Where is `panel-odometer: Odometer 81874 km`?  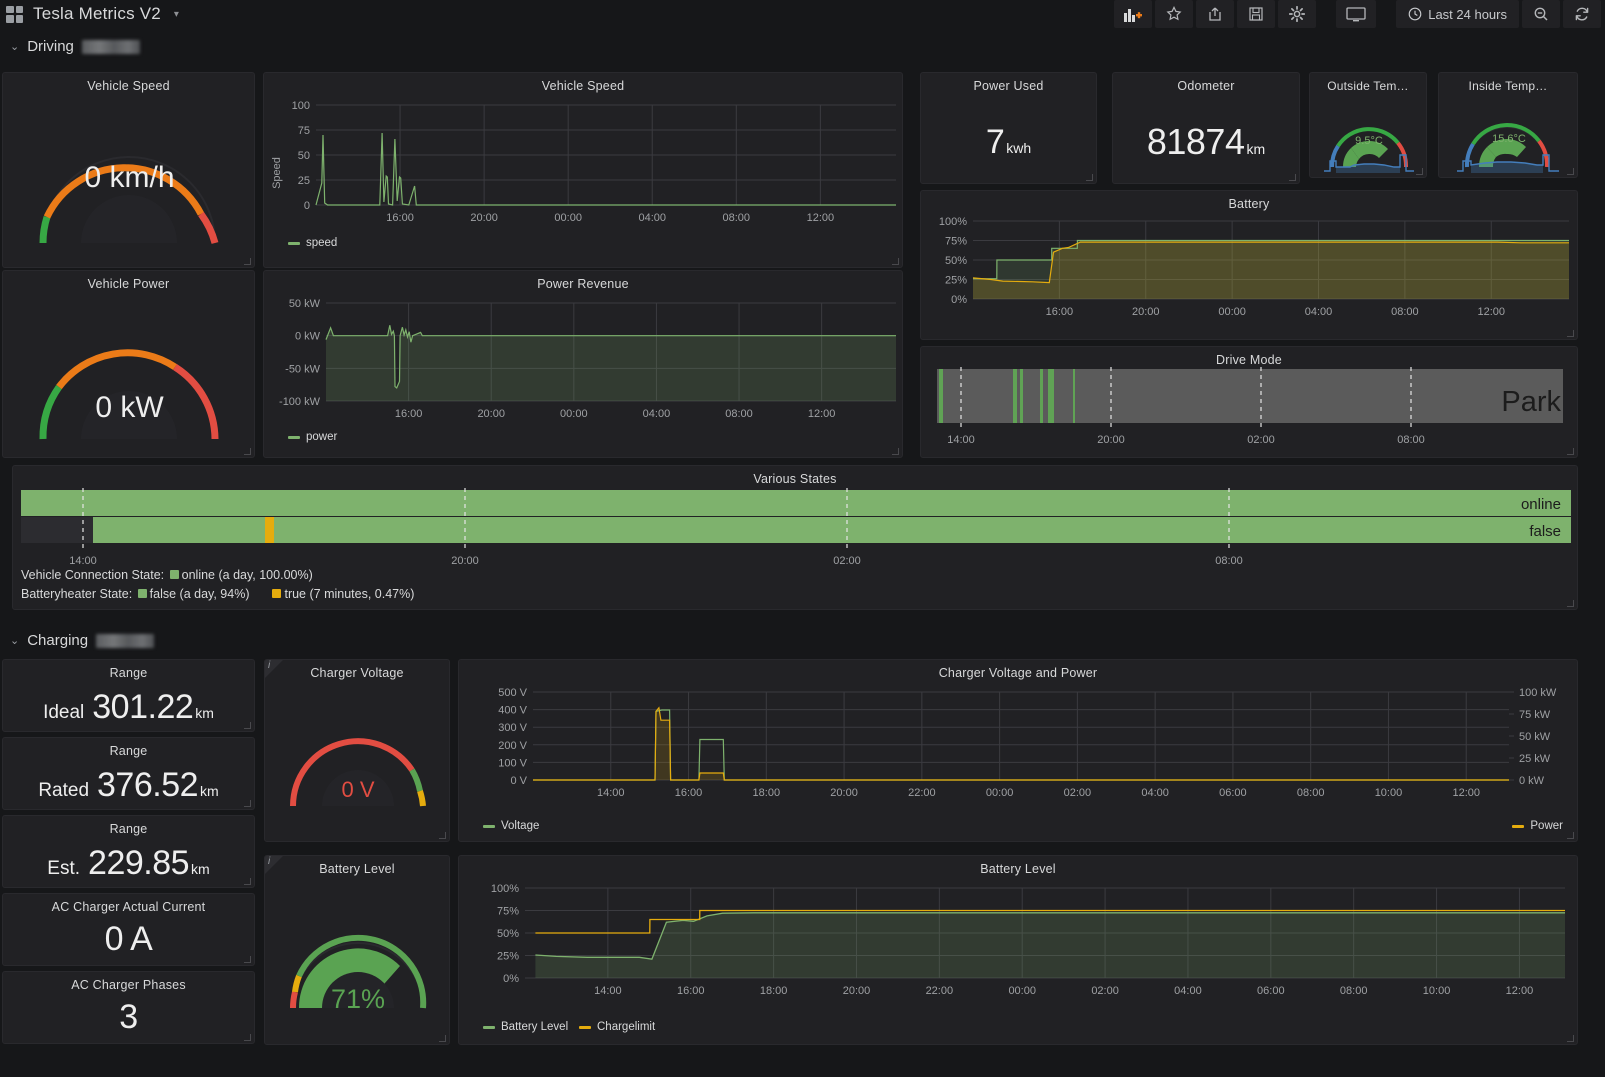
panel-odometer: Odometer 81874 km is located at coordinates (1206, 128).